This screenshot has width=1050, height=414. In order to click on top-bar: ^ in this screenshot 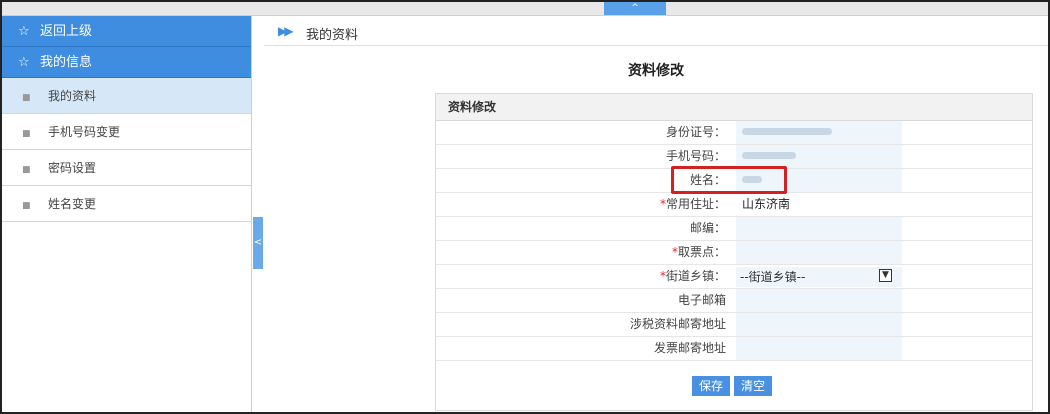, I will do `click(525, 9)`.